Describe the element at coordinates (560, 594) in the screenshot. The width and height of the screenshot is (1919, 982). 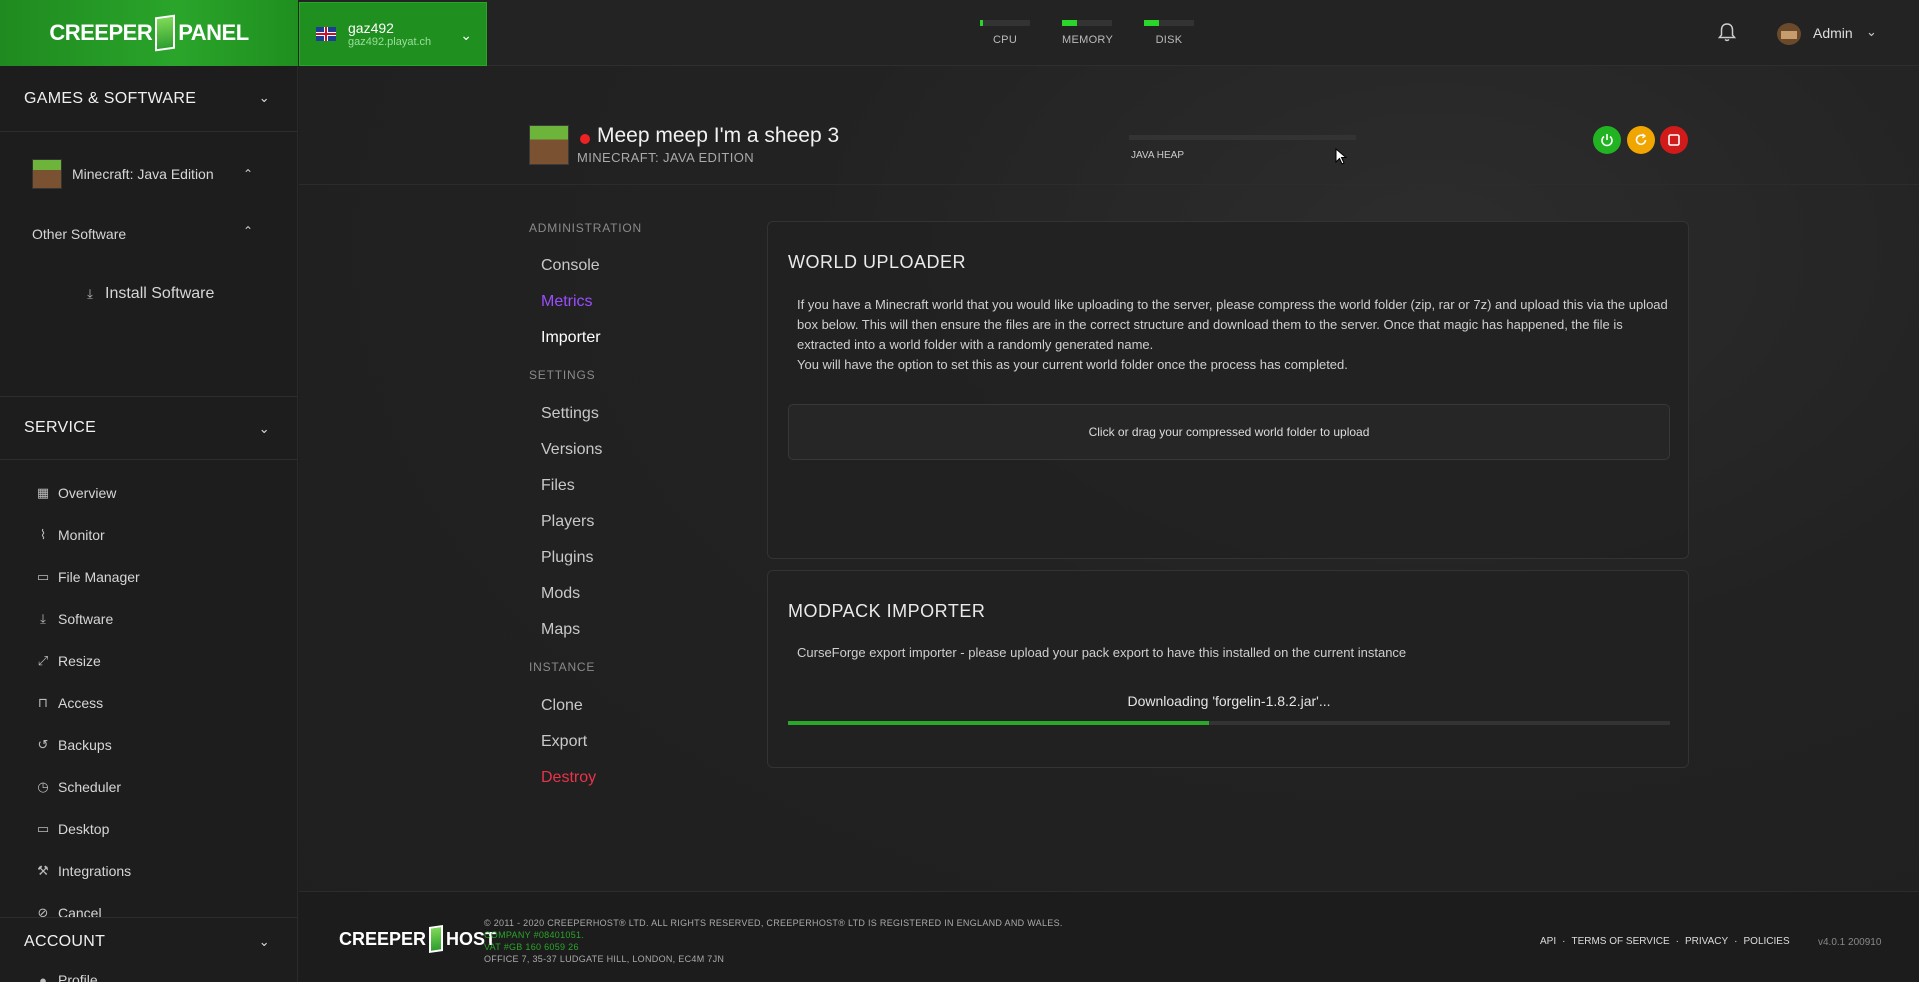
I see `subnav-mods: Mods` at that location.